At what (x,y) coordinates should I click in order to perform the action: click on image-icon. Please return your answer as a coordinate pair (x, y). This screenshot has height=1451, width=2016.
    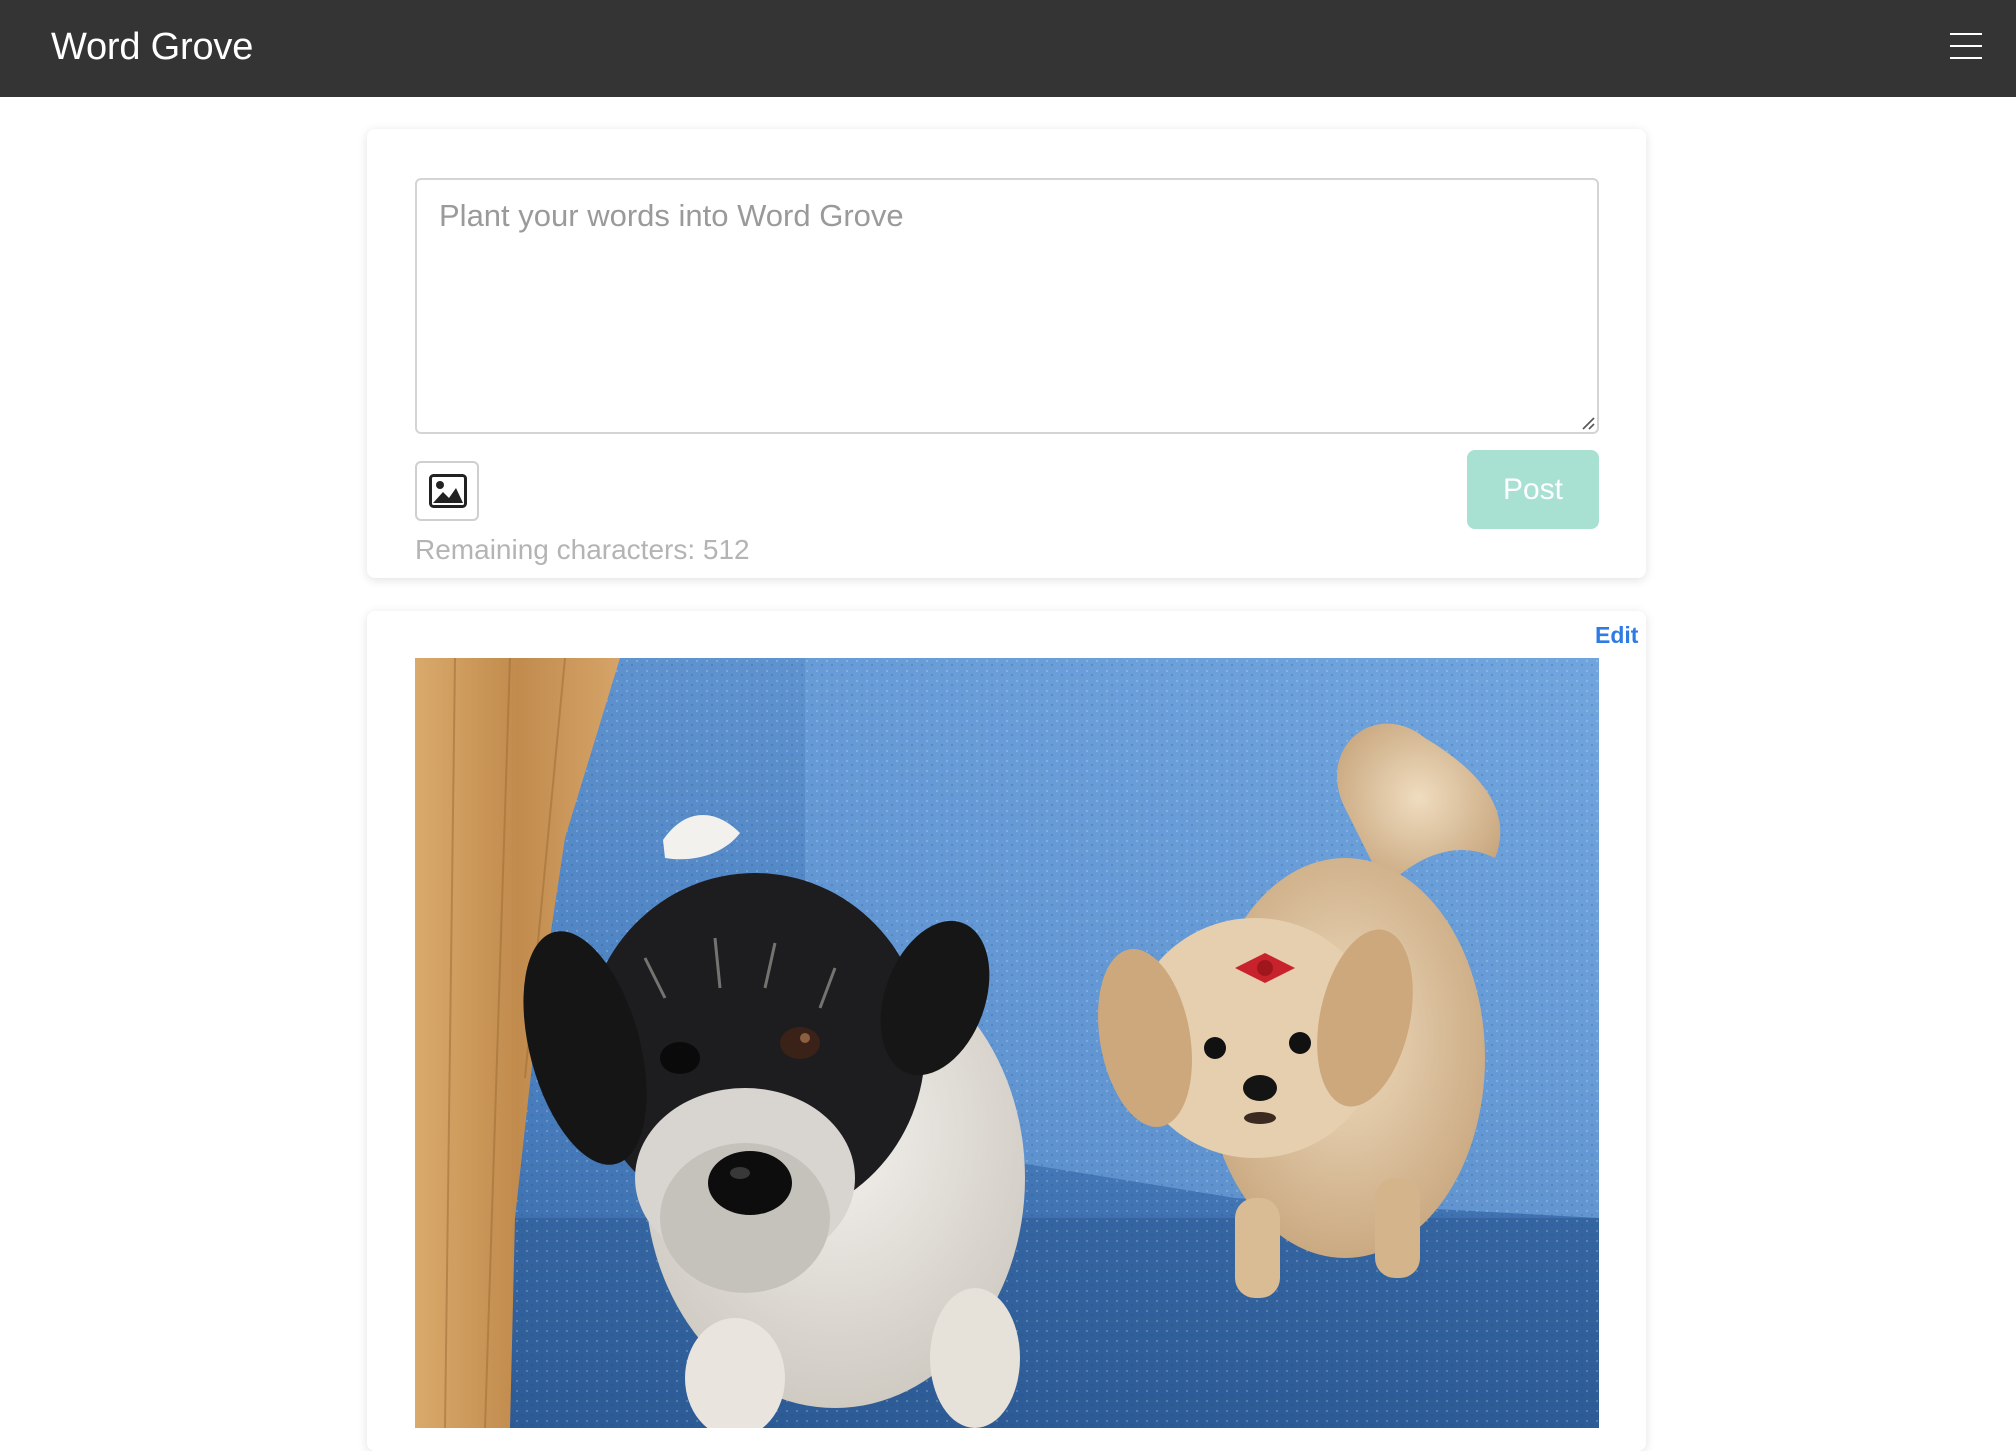
    Looking at the image, I should click on (448, 491).